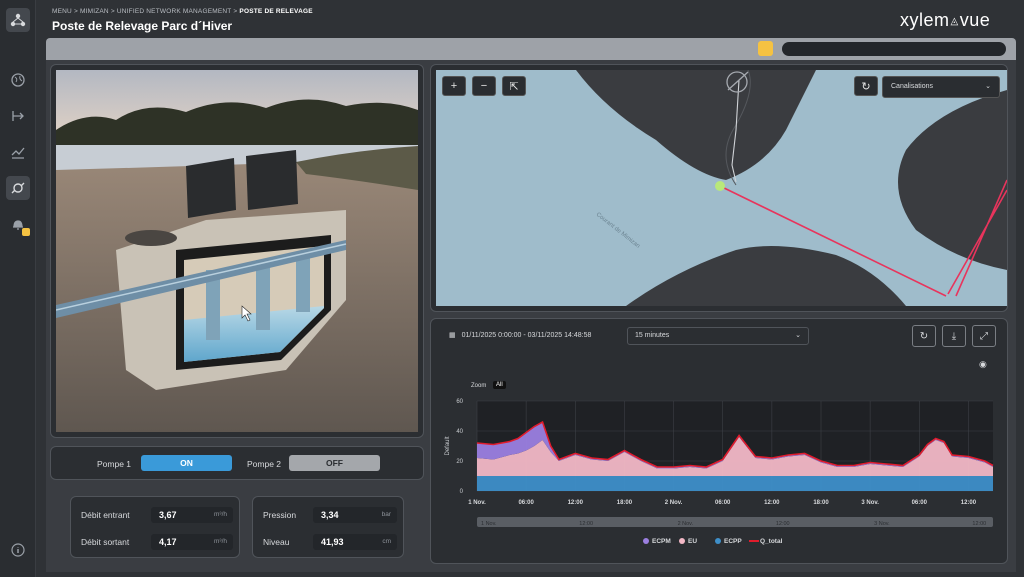  What do you see at coordinates (646, 541) in the screenshot?
I see `legend-marker-ecpm` at bounding box center [646, 541].